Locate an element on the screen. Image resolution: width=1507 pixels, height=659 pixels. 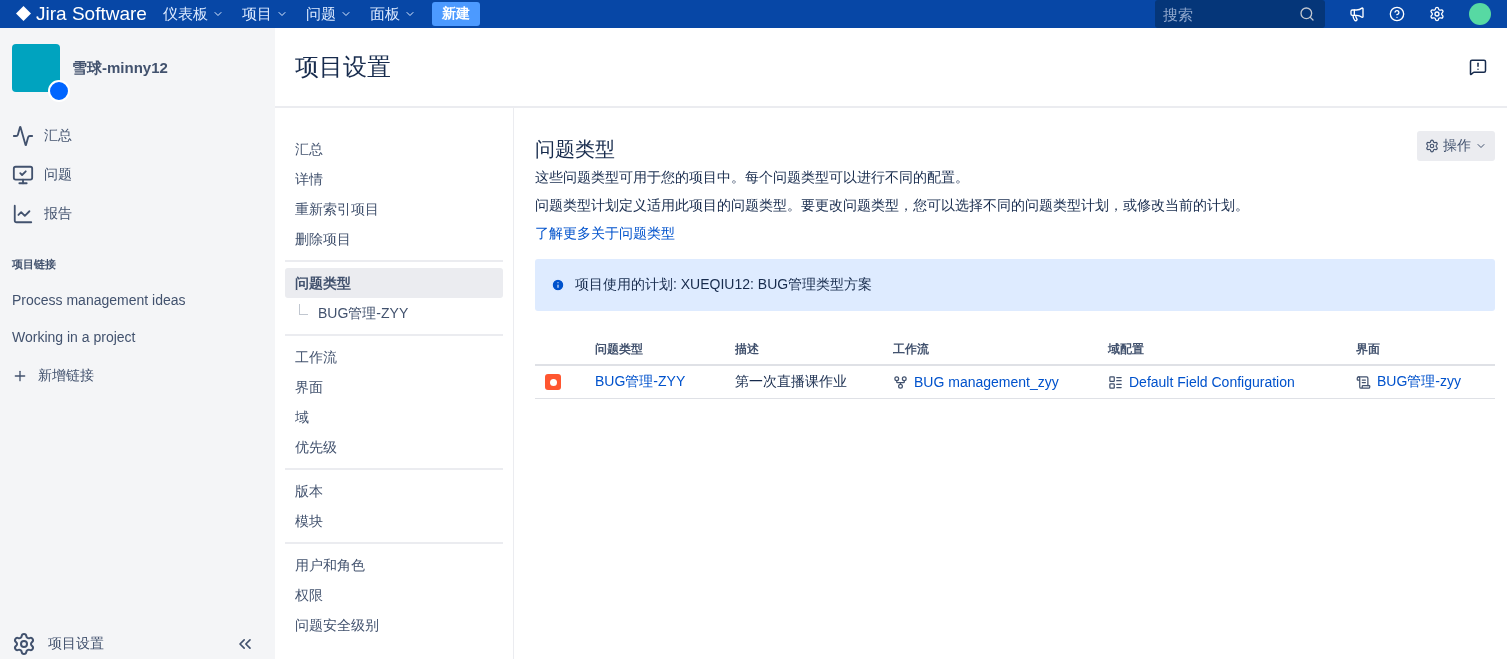
sidebar-item: 问题 is located at coordinates (137, 174).